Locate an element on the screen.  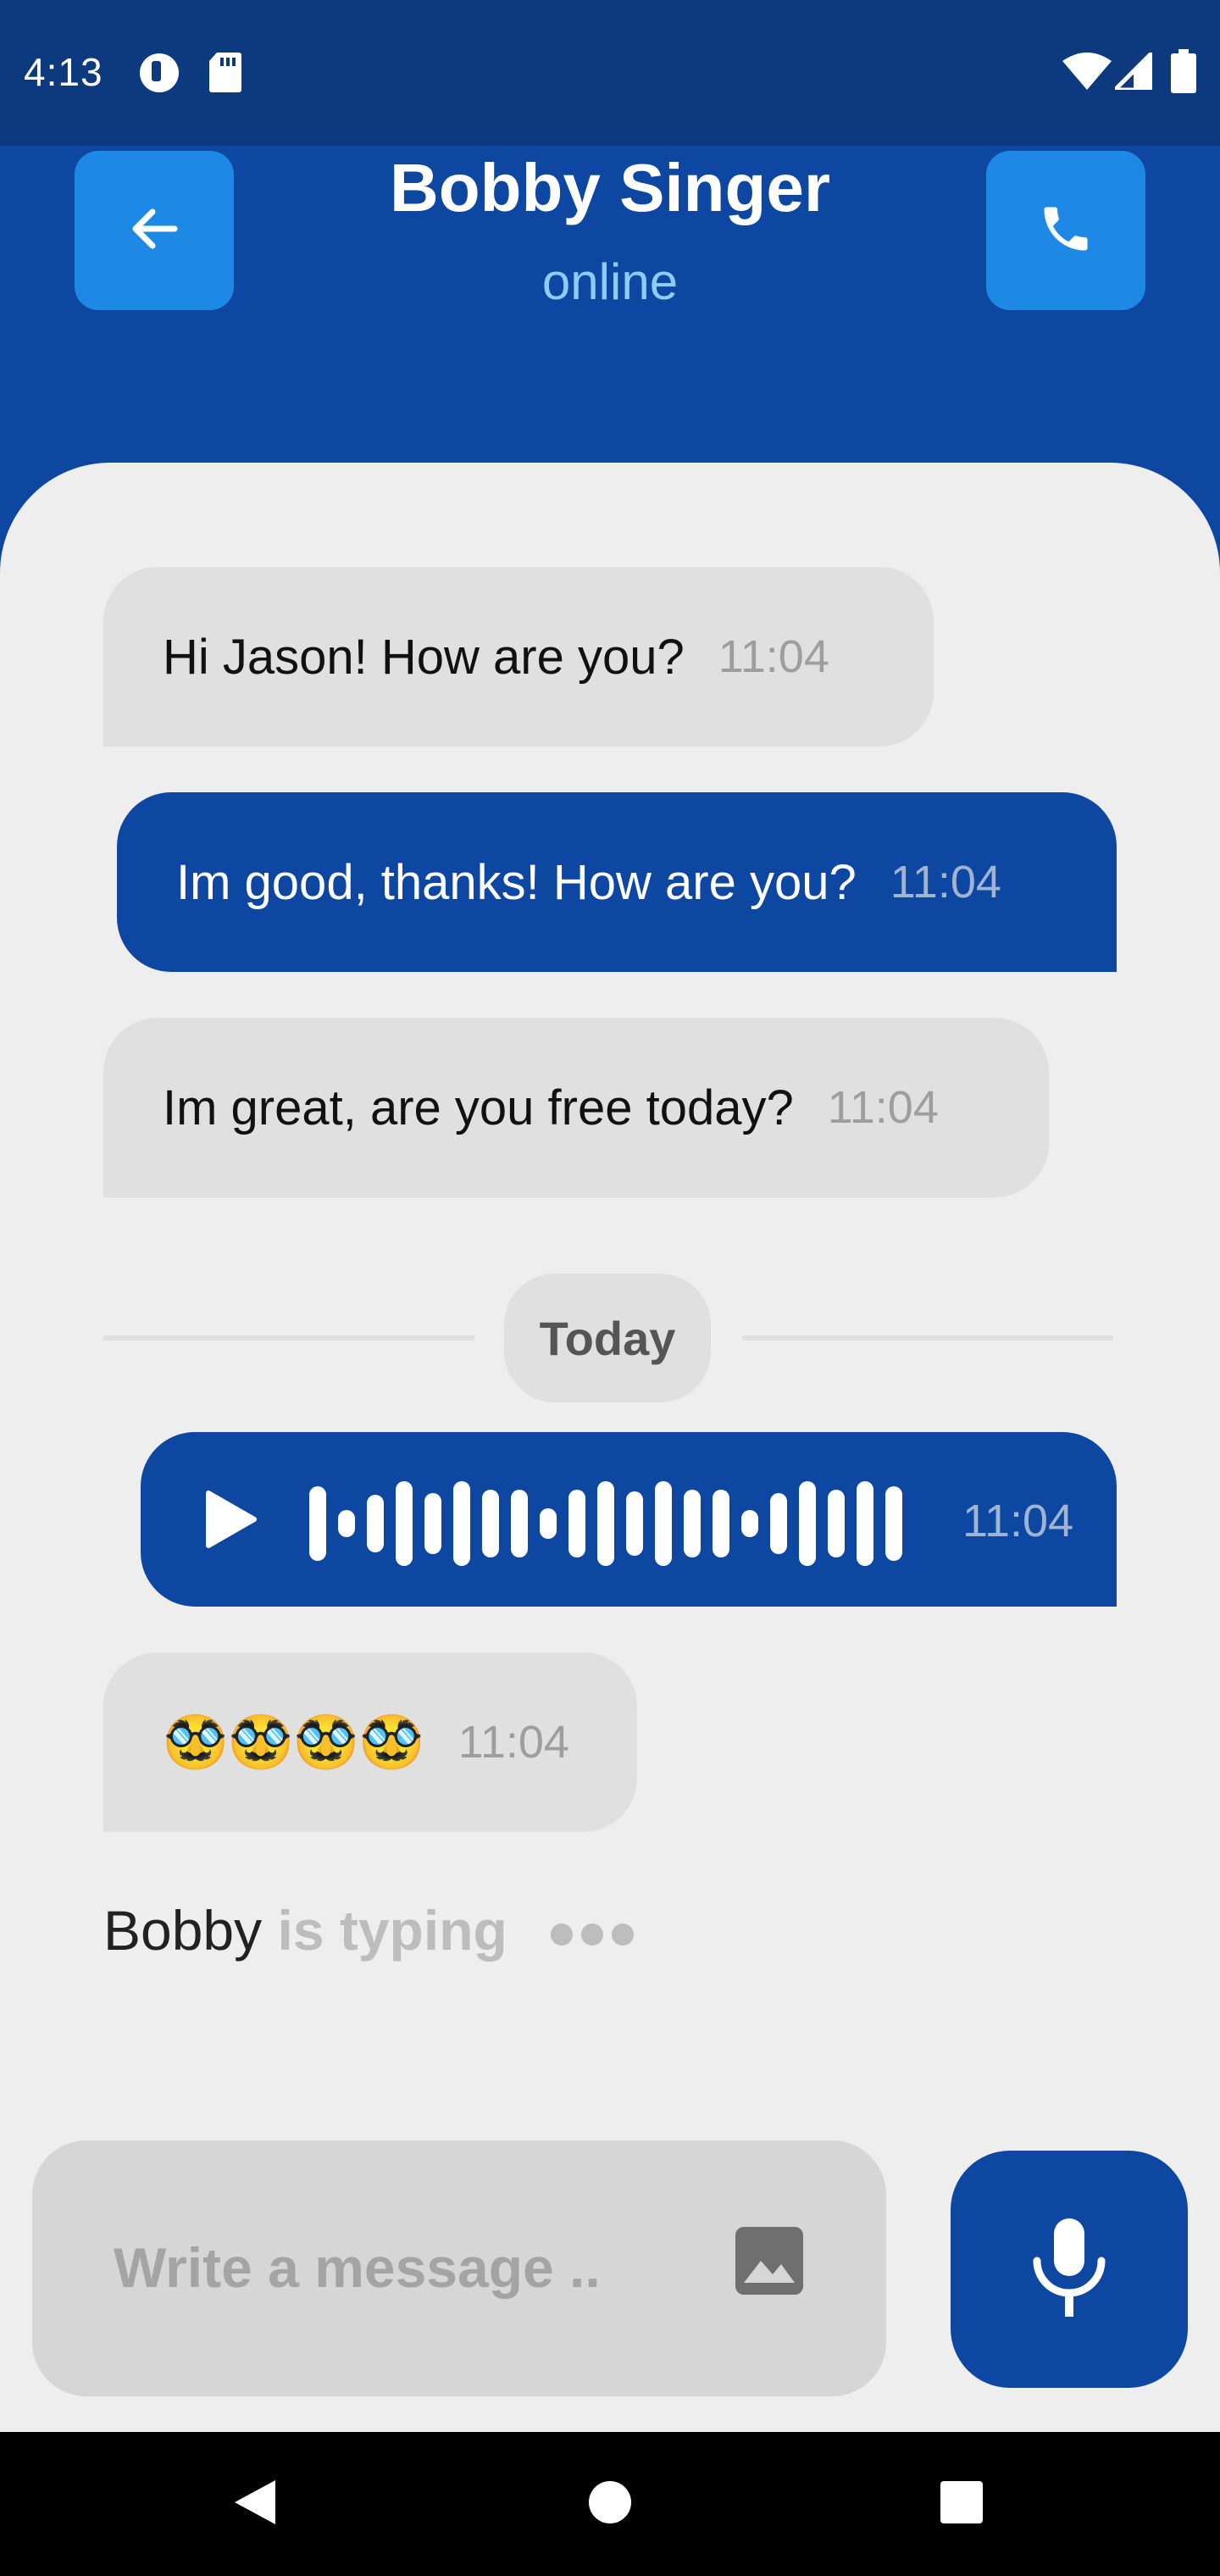
nav-back-button is located at coordinates (255, 2504).